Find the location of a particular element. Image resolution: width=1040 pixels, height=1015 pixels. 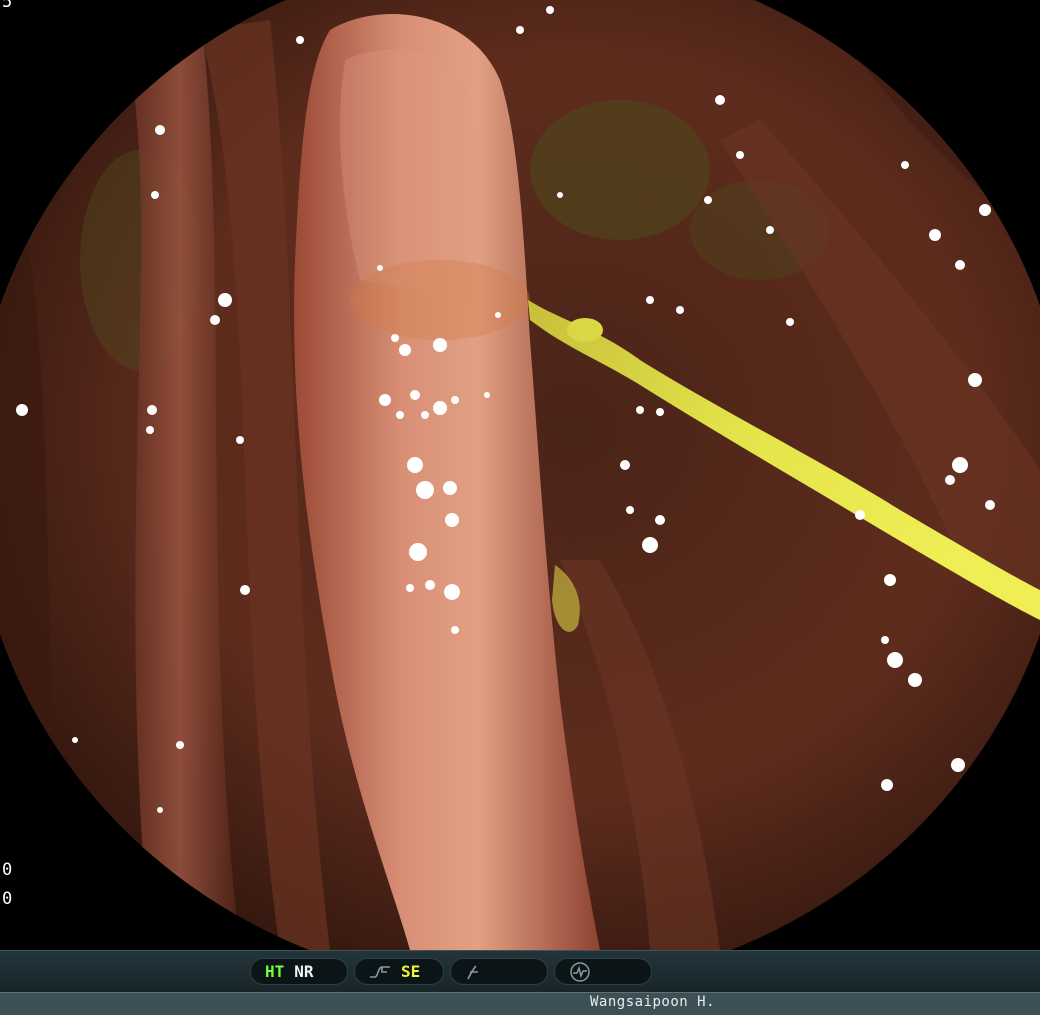

corner-indicator-top: 5 is located at coordinates (7, 6).